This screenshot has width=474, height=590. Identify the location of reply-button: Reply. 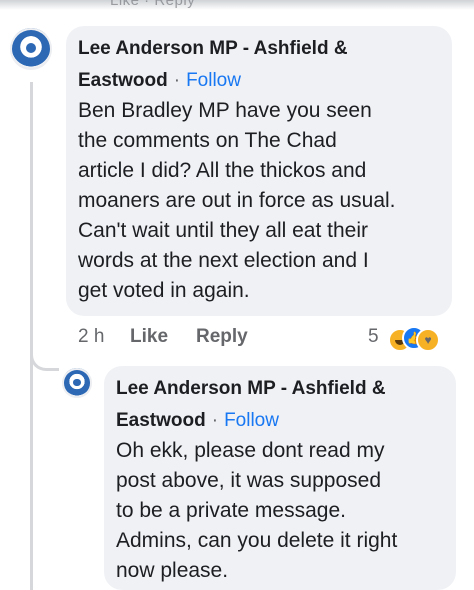
(222, 337).